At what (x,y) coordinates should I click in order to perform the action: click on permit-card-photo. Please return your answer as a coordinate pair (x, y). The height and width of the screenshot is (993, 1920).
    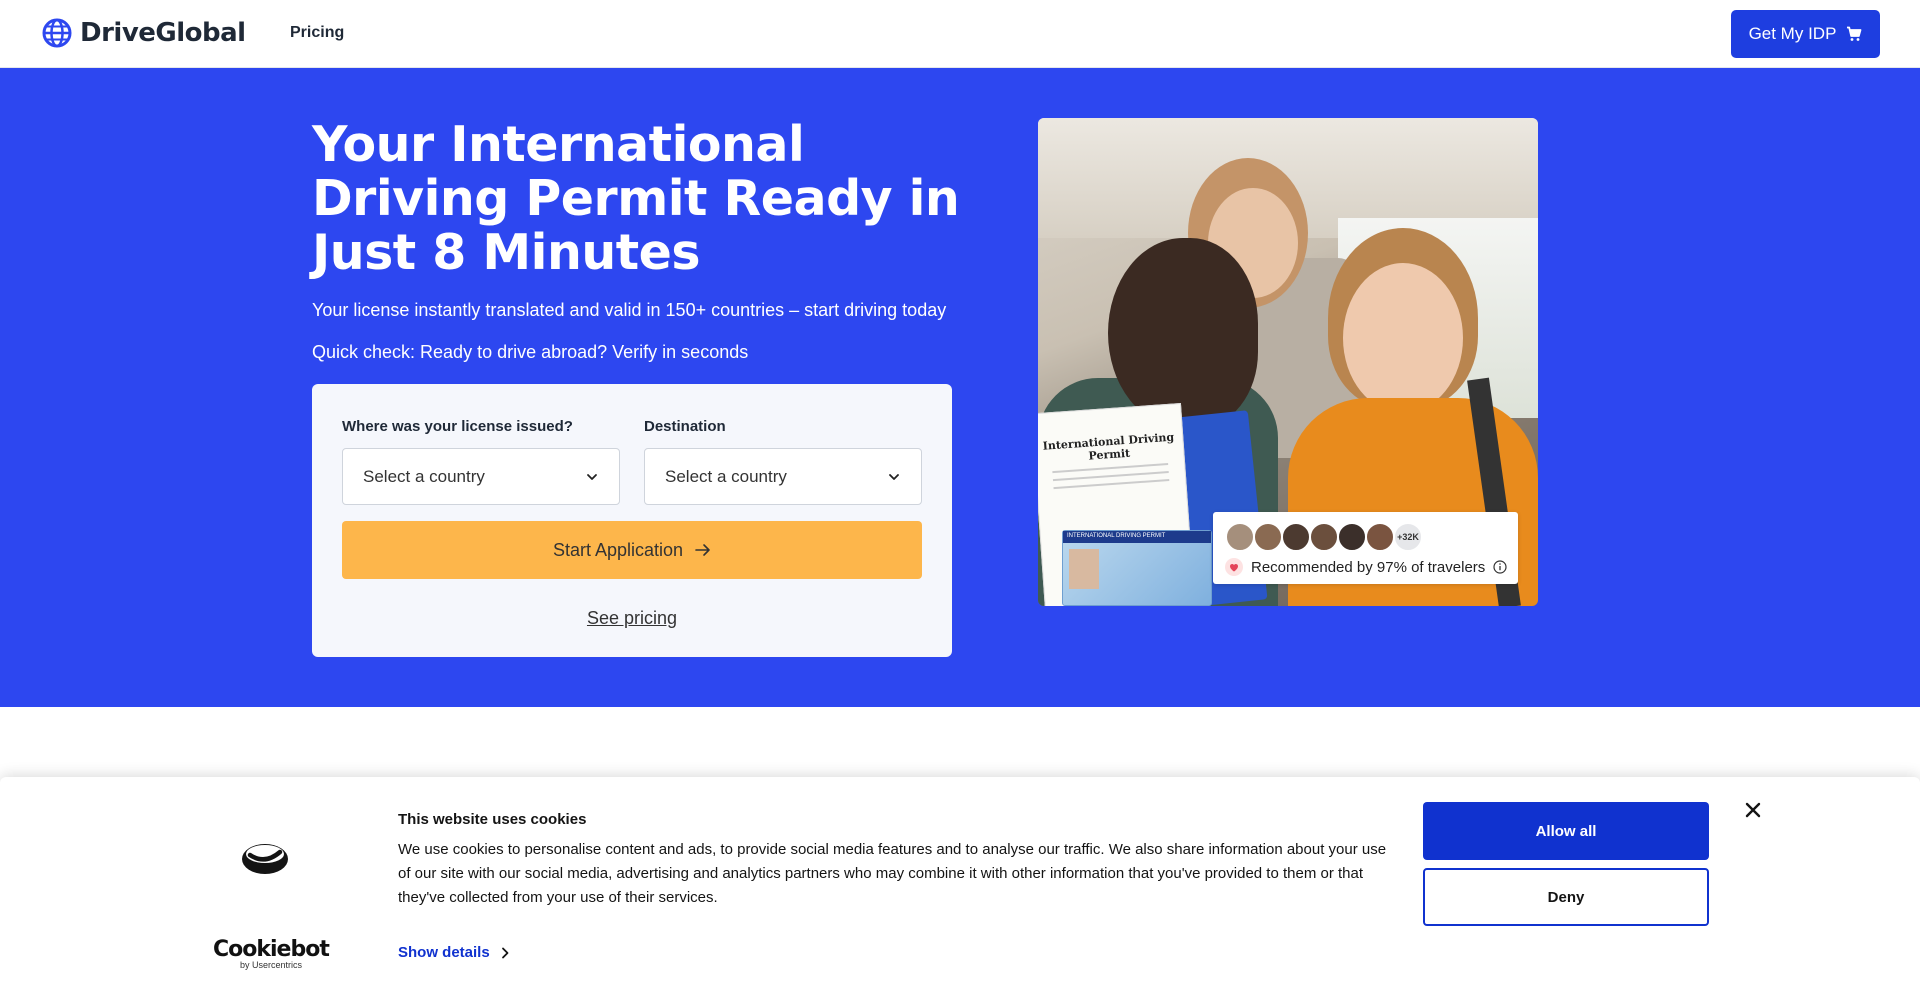
    Looking at the image, I should click on (1084, 569).